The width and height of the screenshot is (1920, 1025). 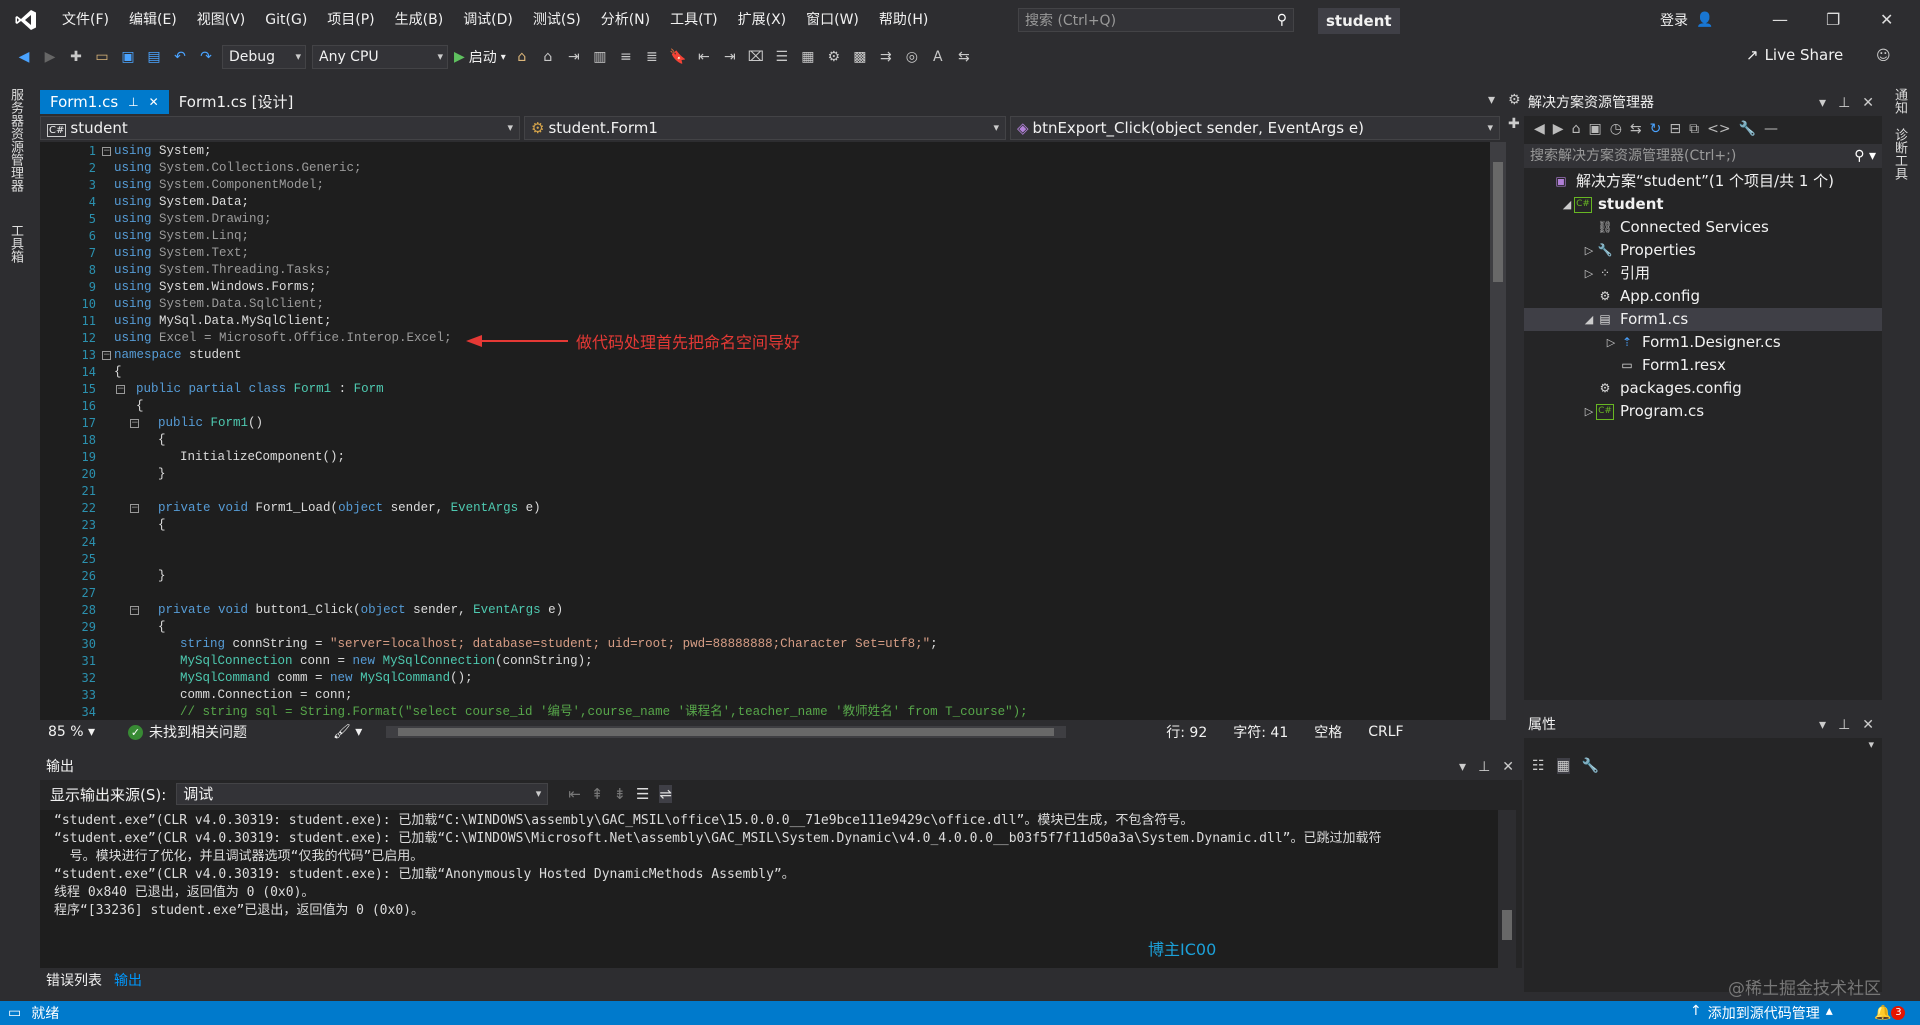 What do you see at coordinates (1491, 100) in the screenshot?
I see `tab-overflow-icon: ▾` at bounding box center [1491, 100].